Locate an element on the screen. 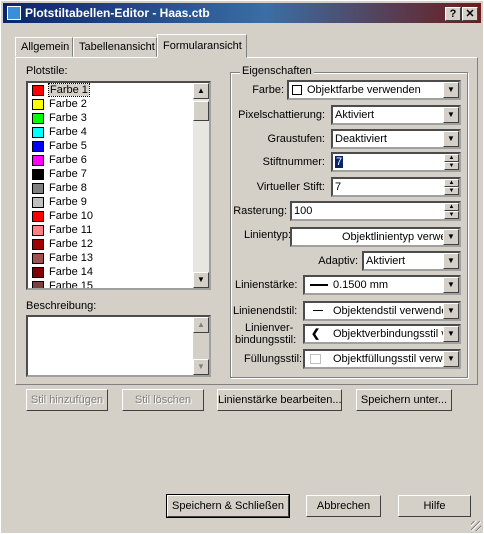  list-item: Farbe 15 is located at coordinates (110, 284).